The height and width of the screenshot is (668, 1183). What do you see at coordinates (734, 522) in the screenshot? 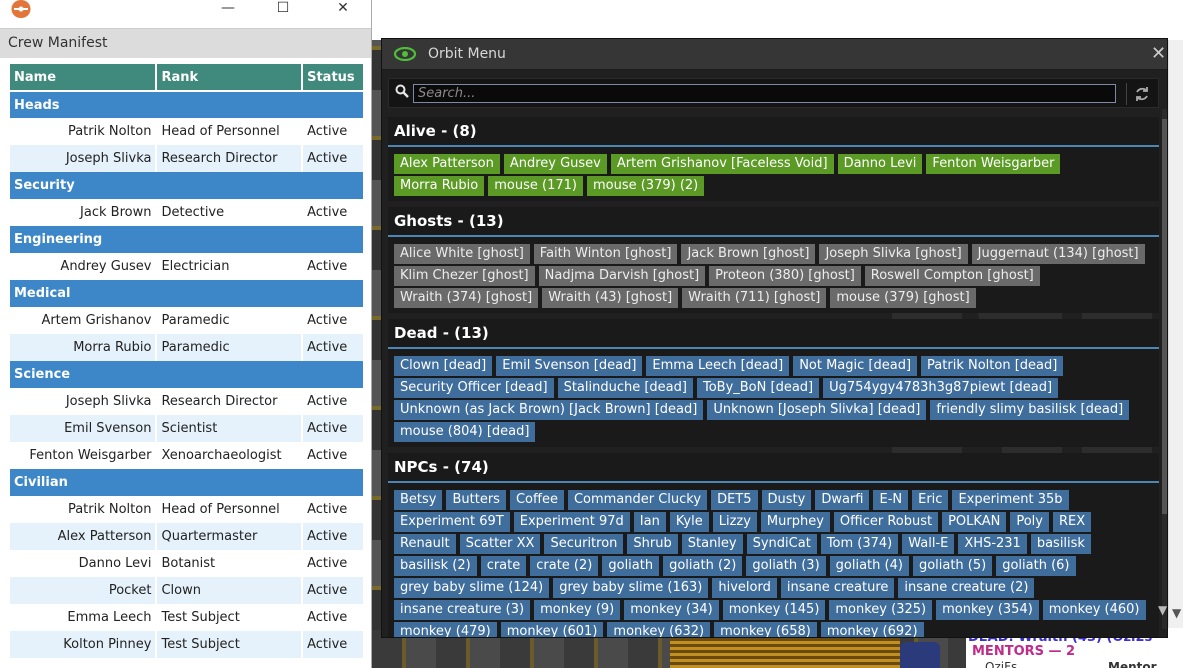
I see `orbit-target-button: Lizzy` at bounding box center [734, 522].